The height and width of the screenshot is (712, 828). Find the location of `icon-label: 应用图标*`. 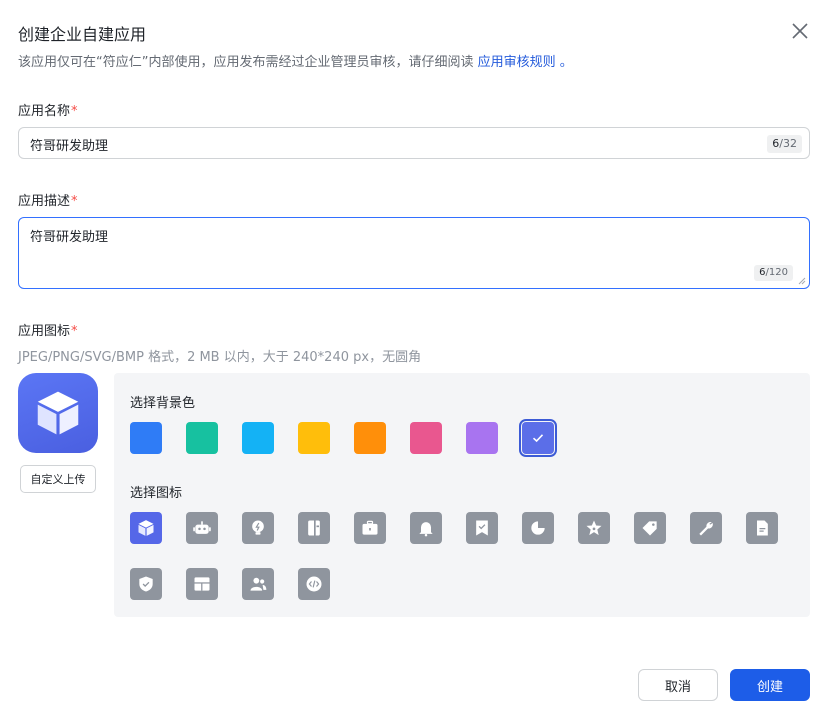

icon-label: 应用图标* is located at coordinates (48, 329).